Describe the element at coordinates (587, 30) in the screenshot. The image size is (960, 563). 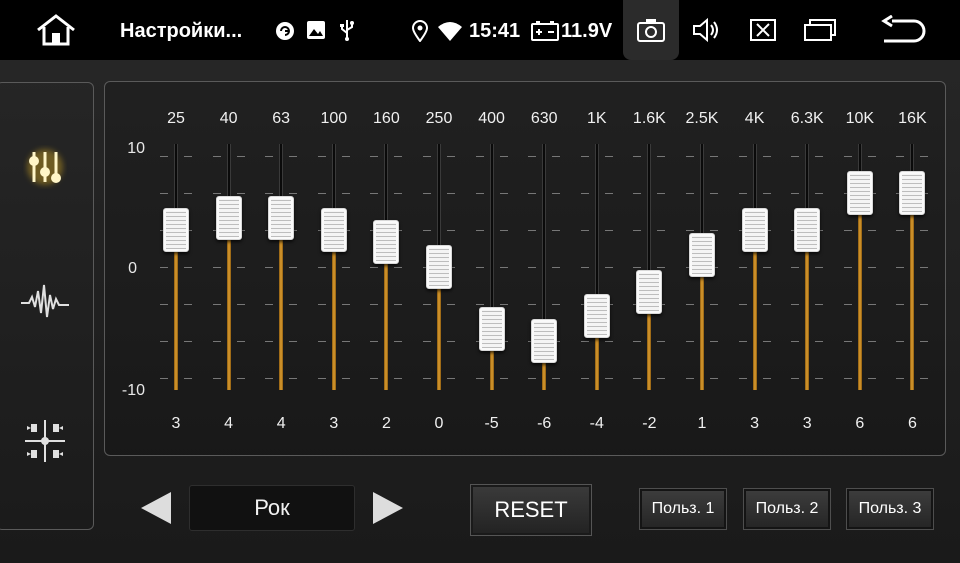
I see `voltage: 11.9V` at that location.